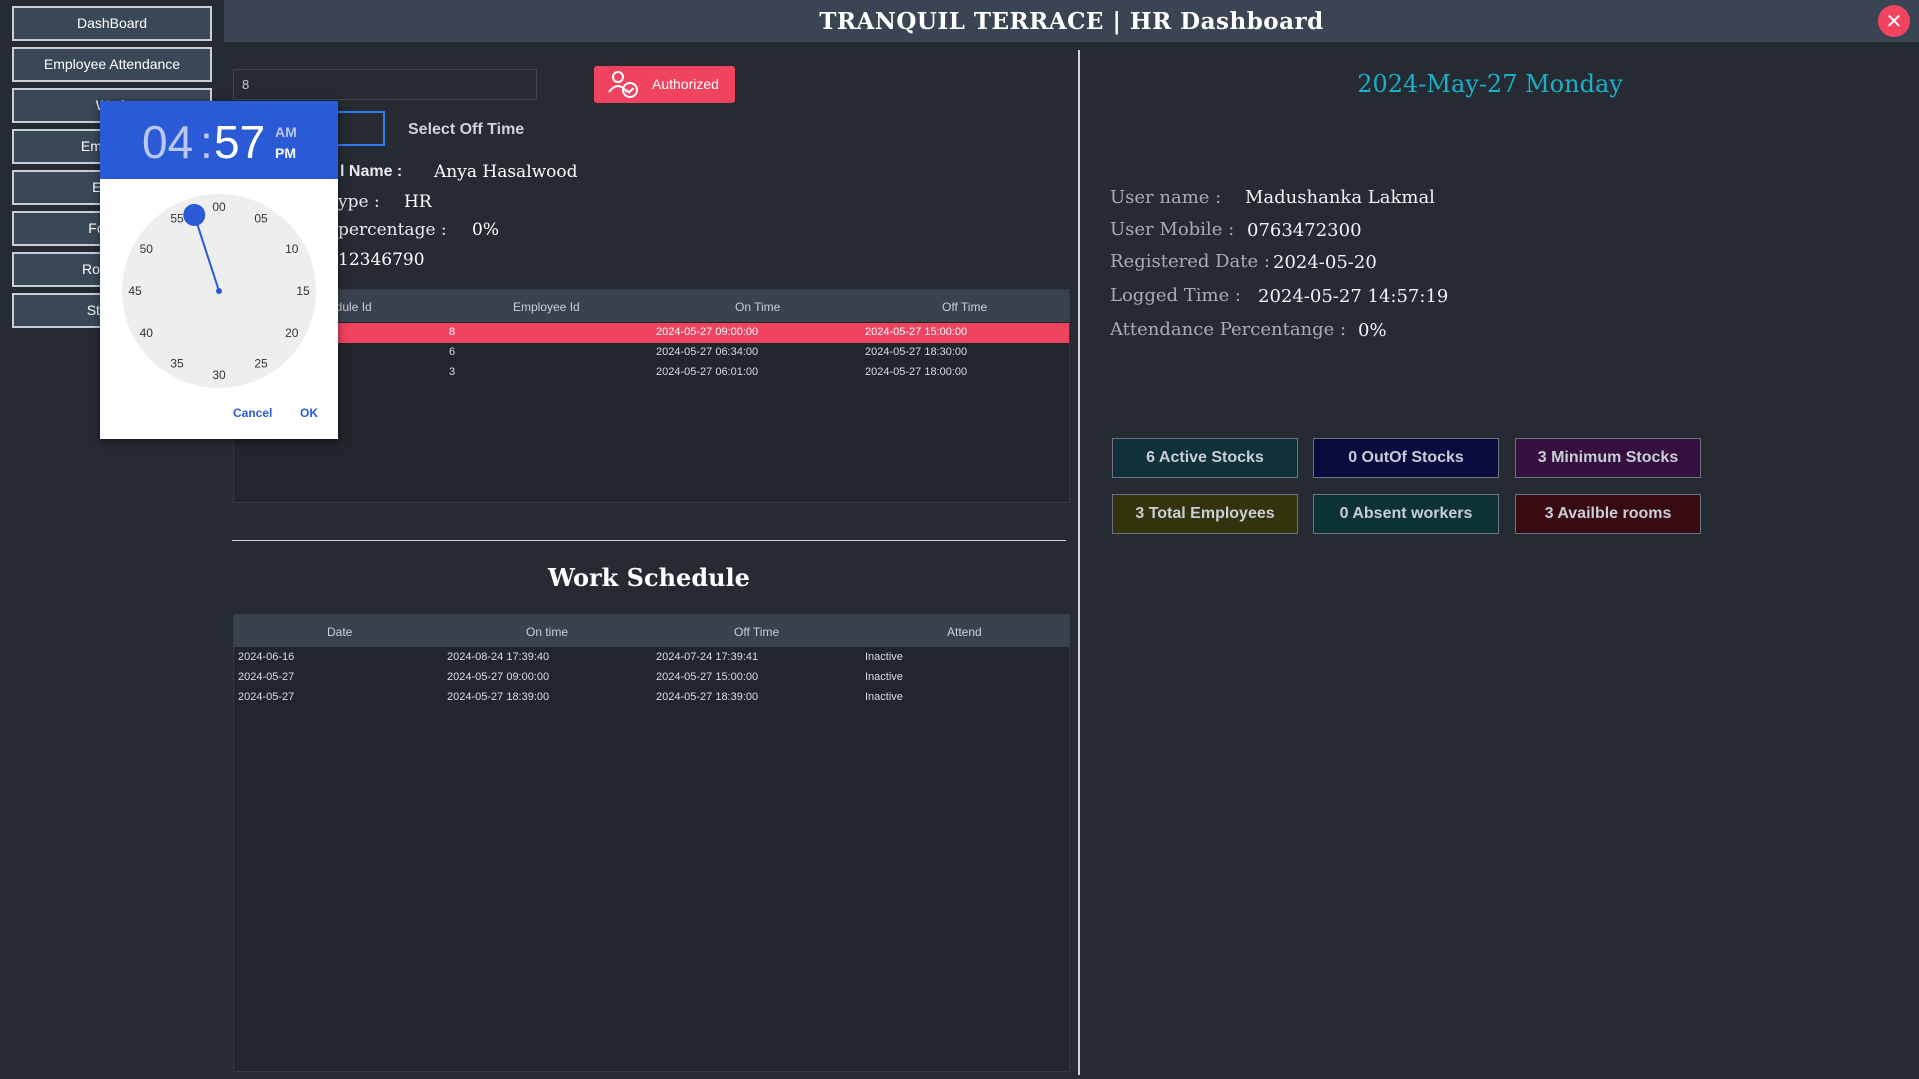  I want to click on user-check-icon, so click(624, 87).